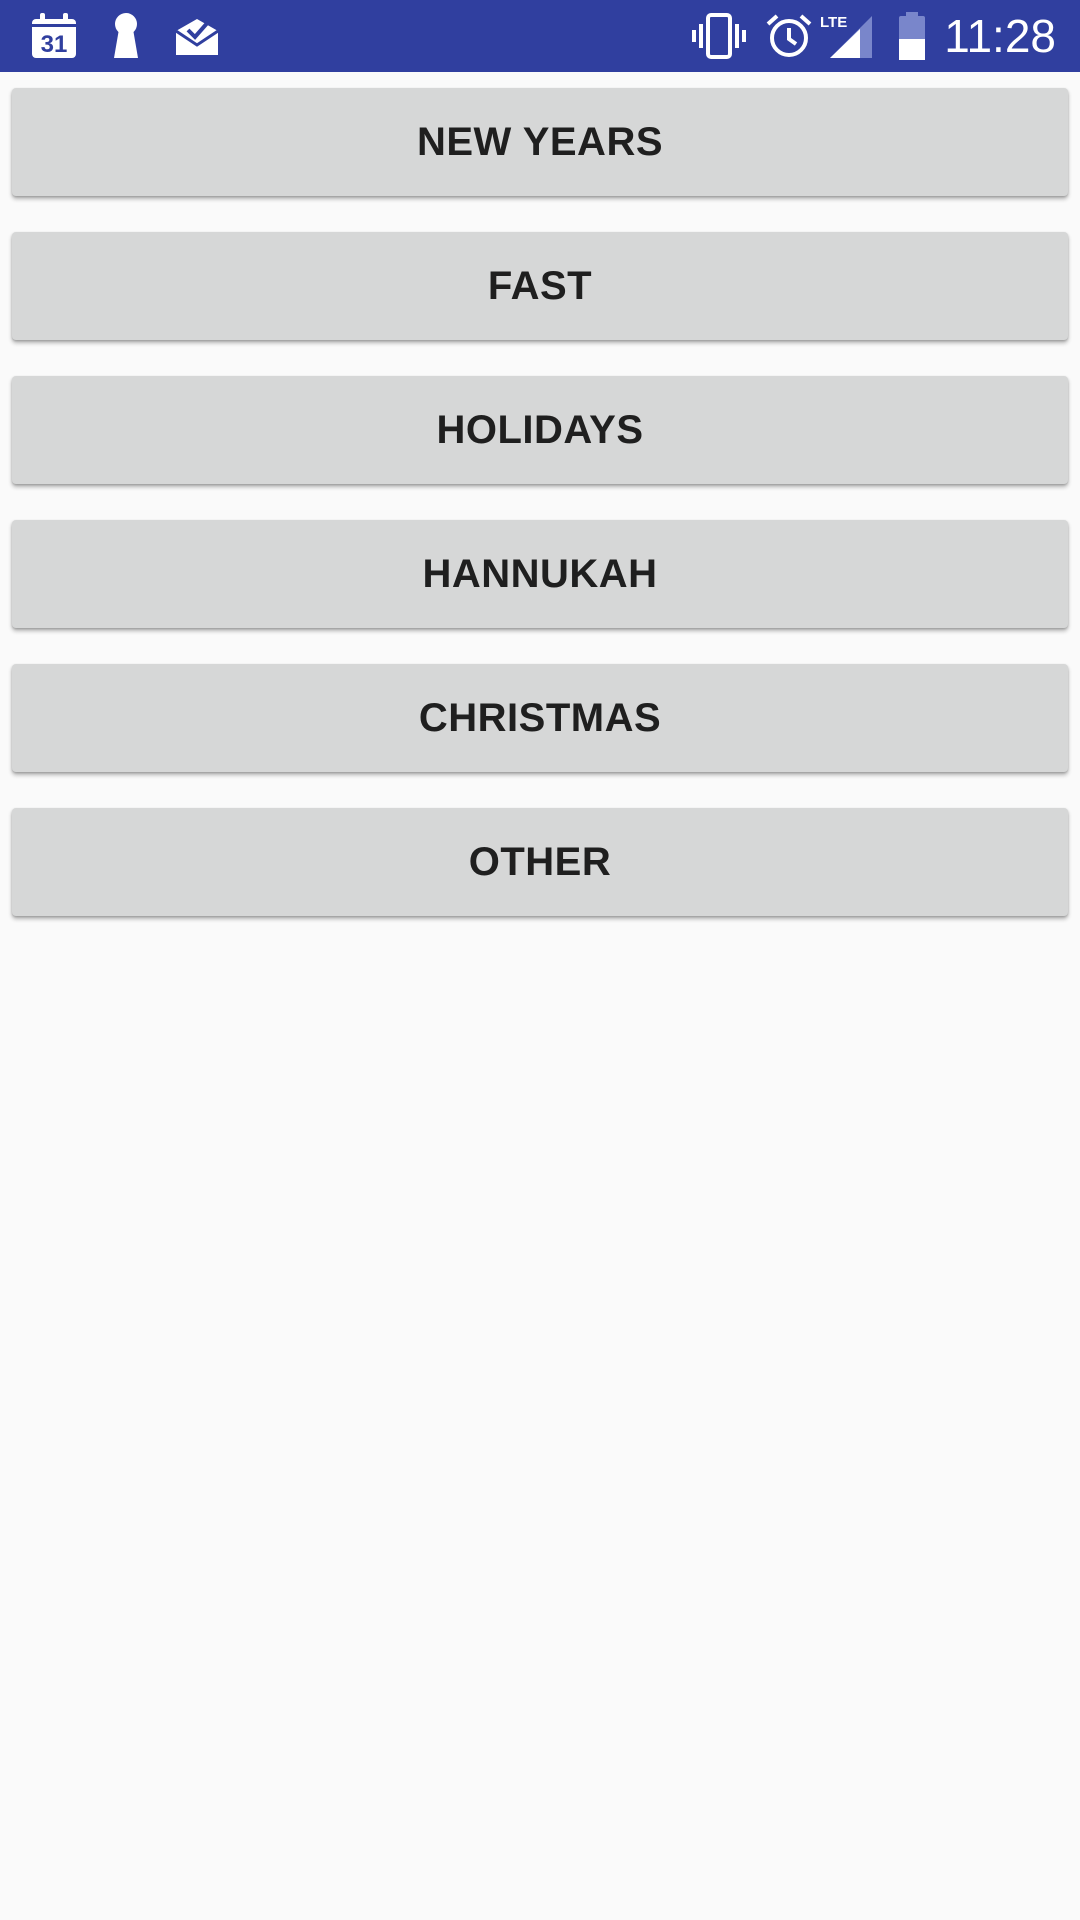  I want to click on network-label: LTE, so click(833, 22).